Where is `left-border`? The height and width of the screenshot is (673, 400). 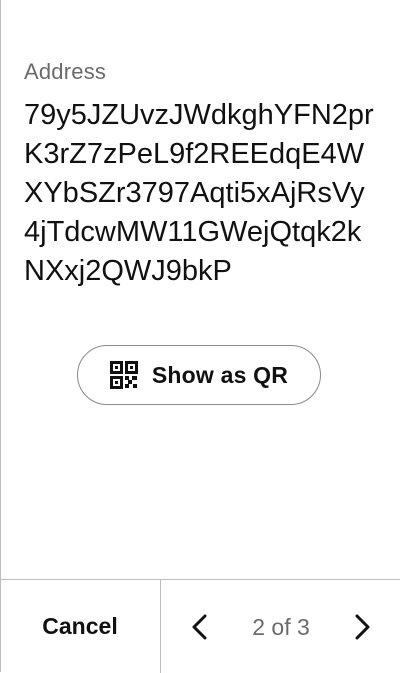
left-border is located at coordinates (0, 336).